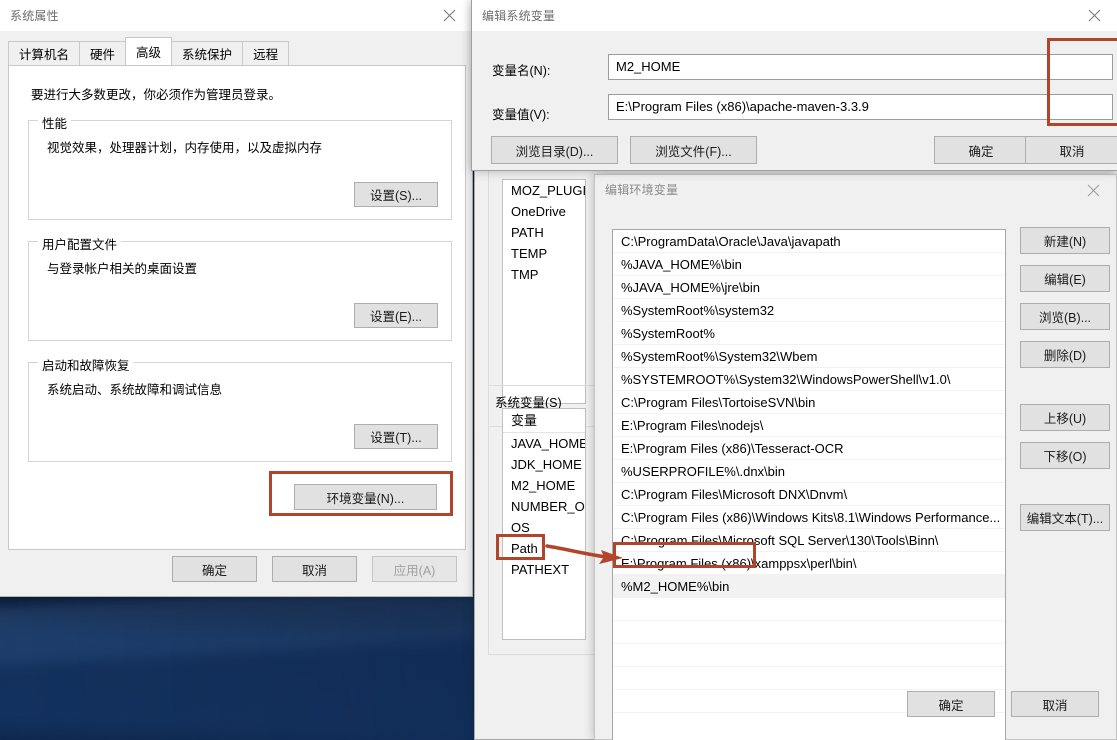  What do you see at coordinates (584, 554) in the screenshot?
I see `annotation-arrow-icon` at bounding box center [584, 554].